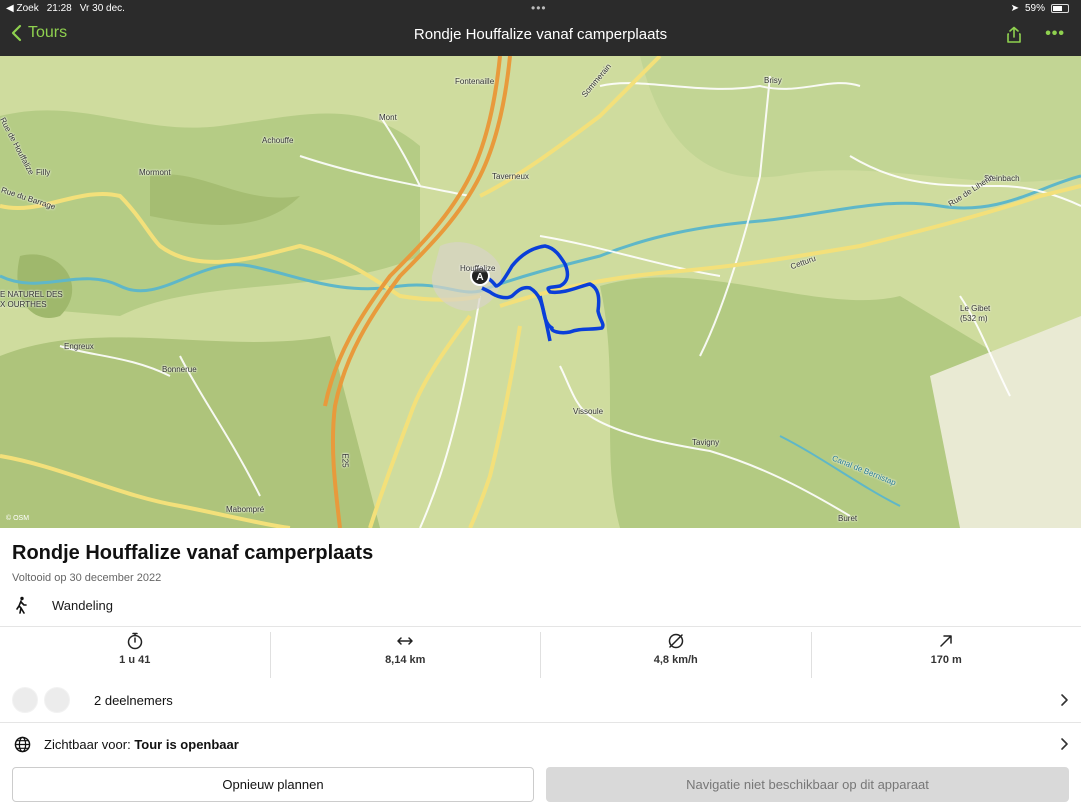  I want to click on location-icon: ➤, so click(1014, 8).